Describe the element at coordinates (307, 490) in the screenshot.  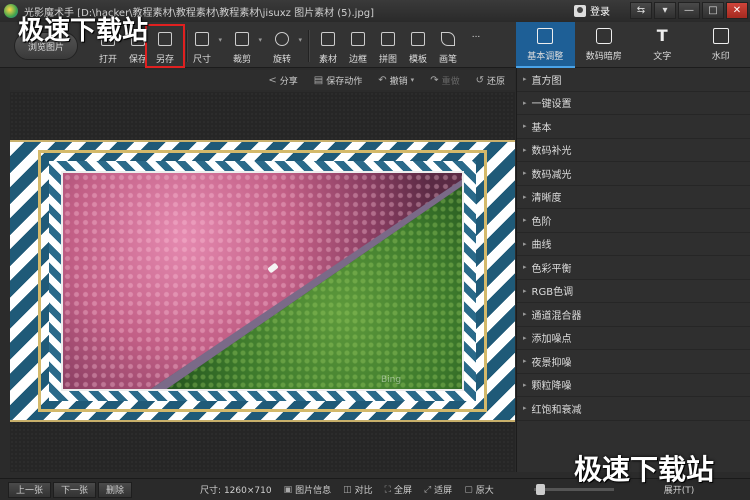
I see `image-info-button: ▣ 图片信息` at that location.